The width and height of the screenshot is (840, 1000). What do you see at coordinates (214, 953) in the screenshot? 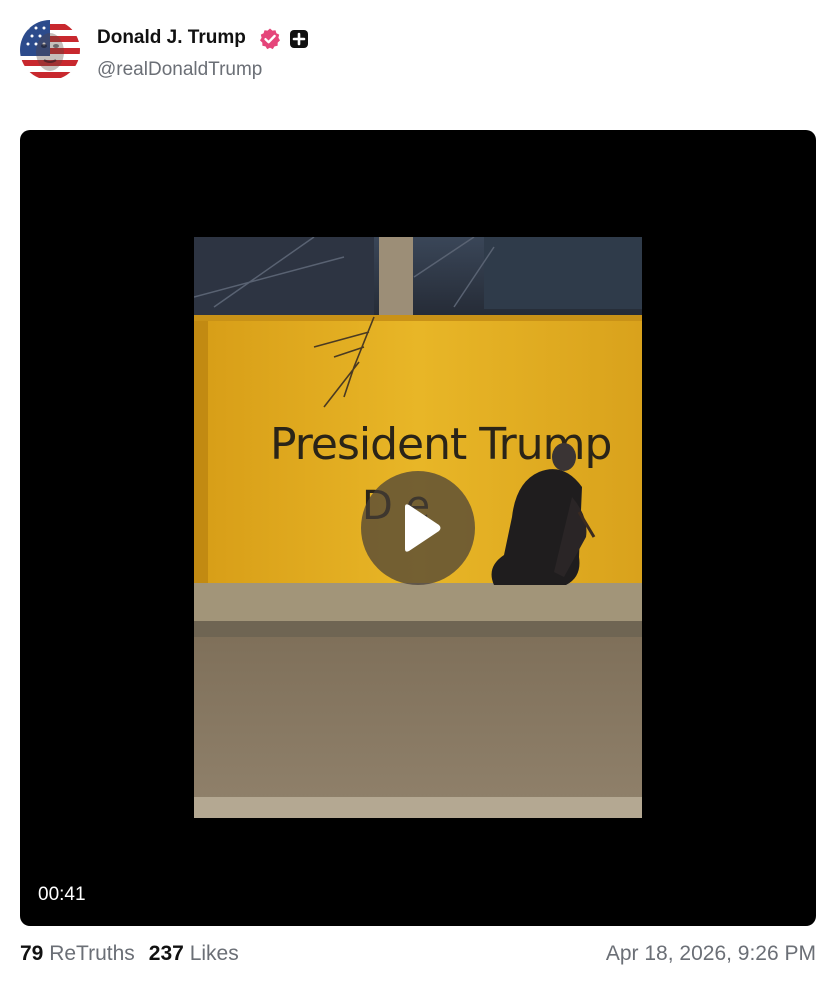
I see `likes-label: Likes` at bounding box center [214, 953].